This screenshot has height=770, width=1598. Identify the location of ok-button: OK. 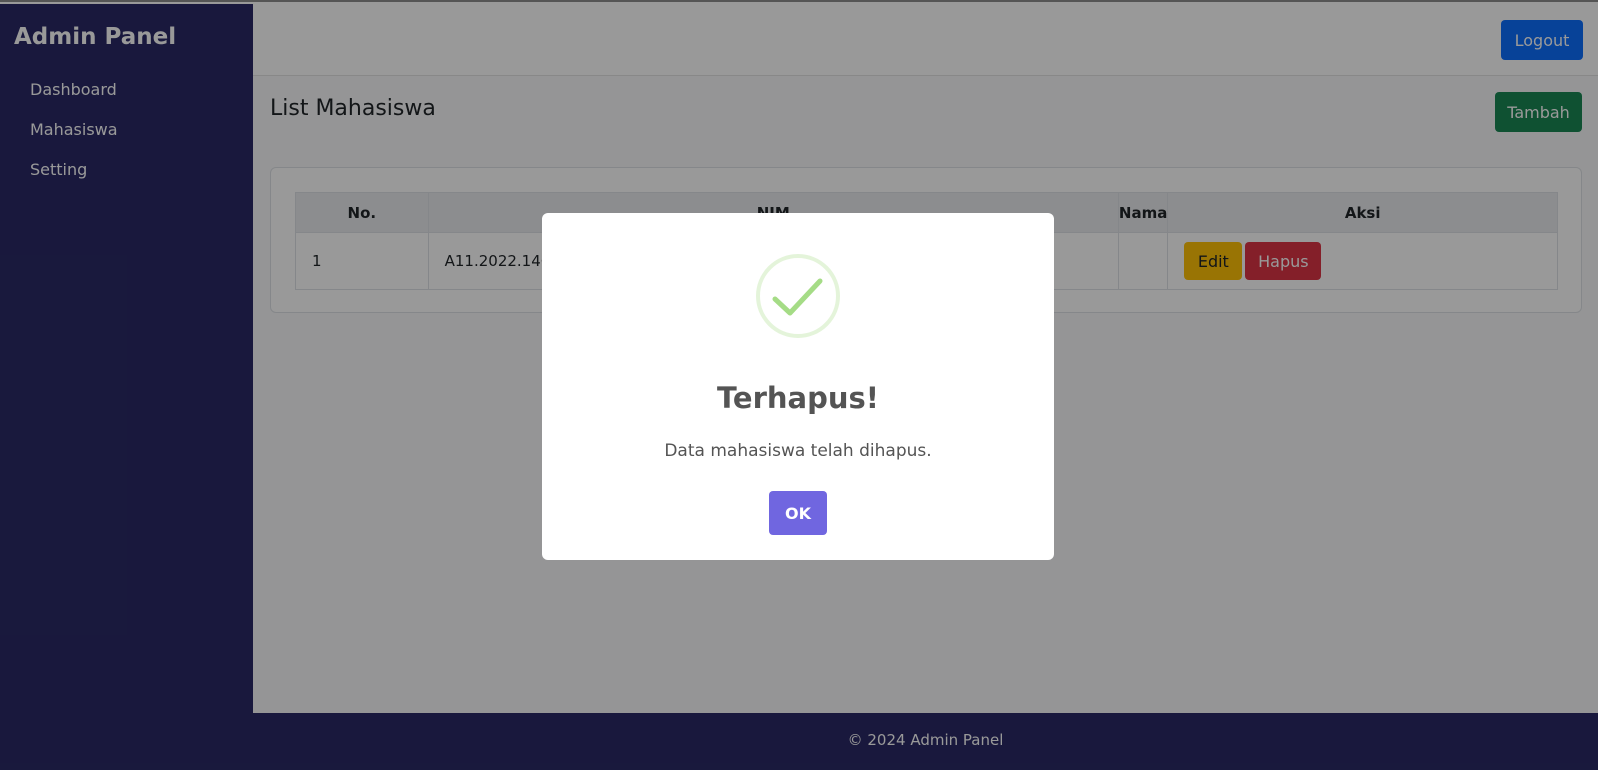
(798, 513).